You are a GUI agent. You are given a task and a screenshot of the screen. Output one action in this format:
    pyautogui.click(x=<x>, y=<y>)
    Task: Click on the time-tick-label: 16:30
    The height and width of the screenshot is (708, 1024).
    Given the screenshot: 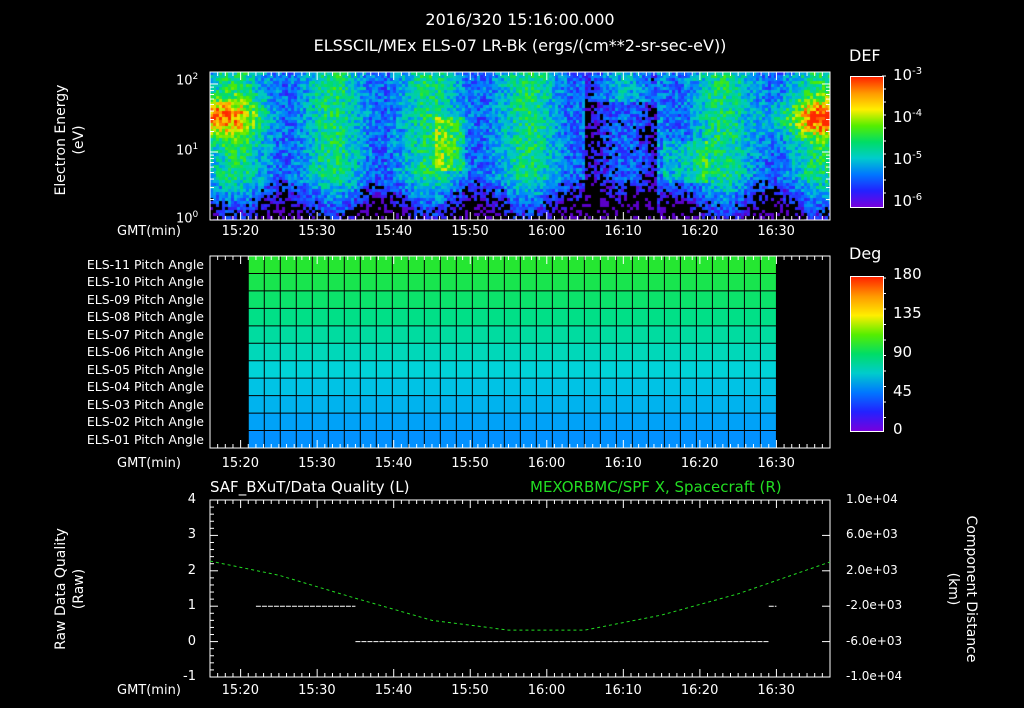 What is the action you would take?
    pyautogui.click(x=776, y=690)
    